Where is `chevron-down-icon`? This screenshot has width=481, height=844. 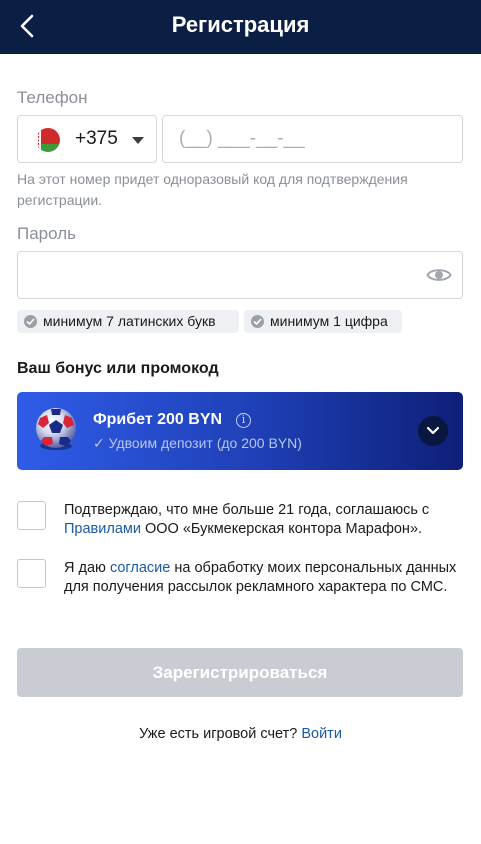
chevron-down-icon is located at coordinates (433, 430).